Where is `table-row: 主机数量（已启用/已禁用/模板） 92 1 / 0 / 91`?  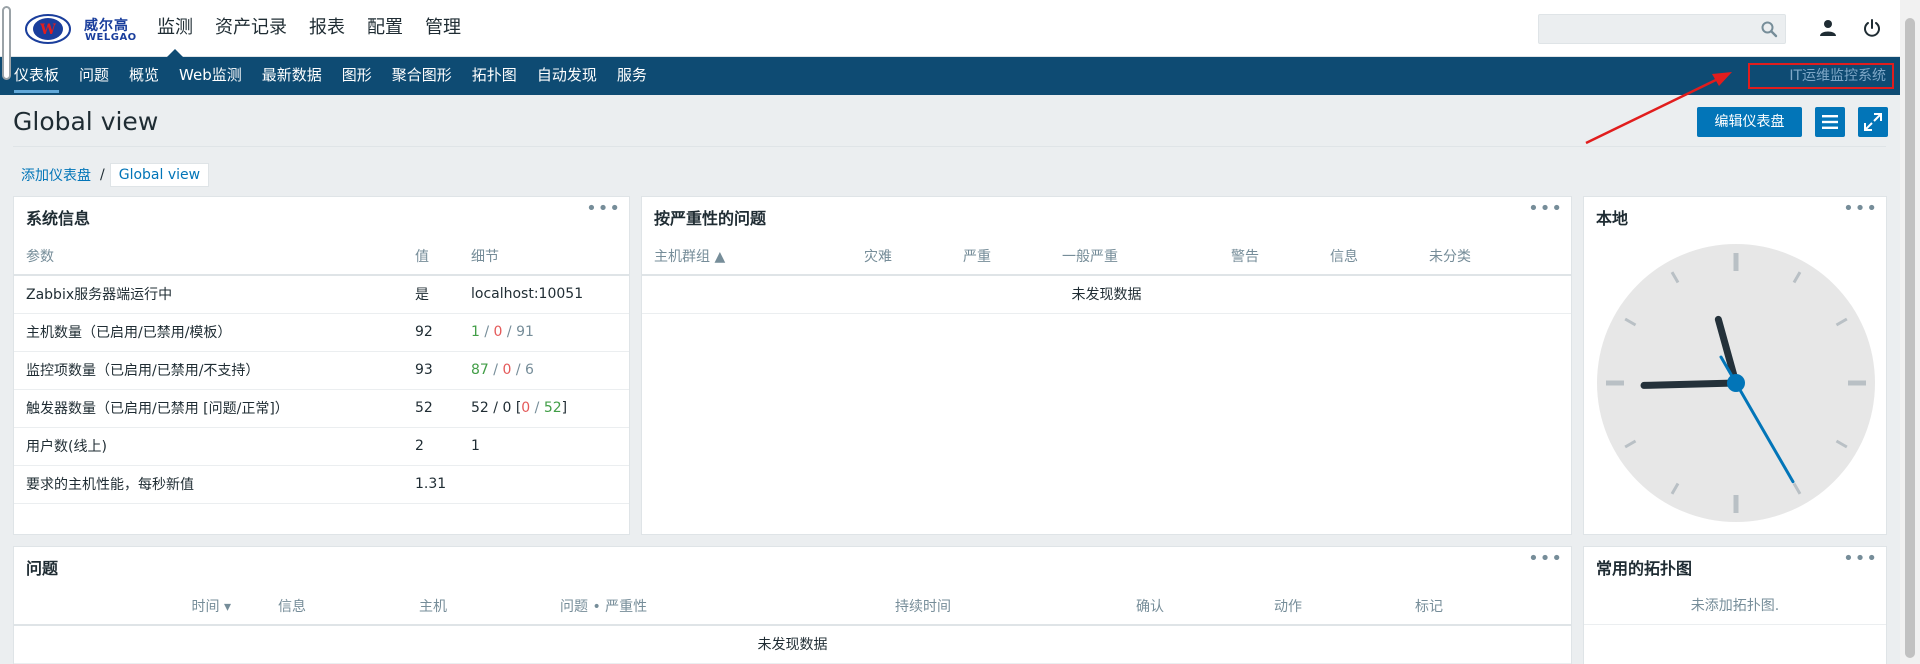 table-row: 主机数量（已启用/已禁用/模板） 92 1 / 0 / 91 is located at coordinates (321, 332).